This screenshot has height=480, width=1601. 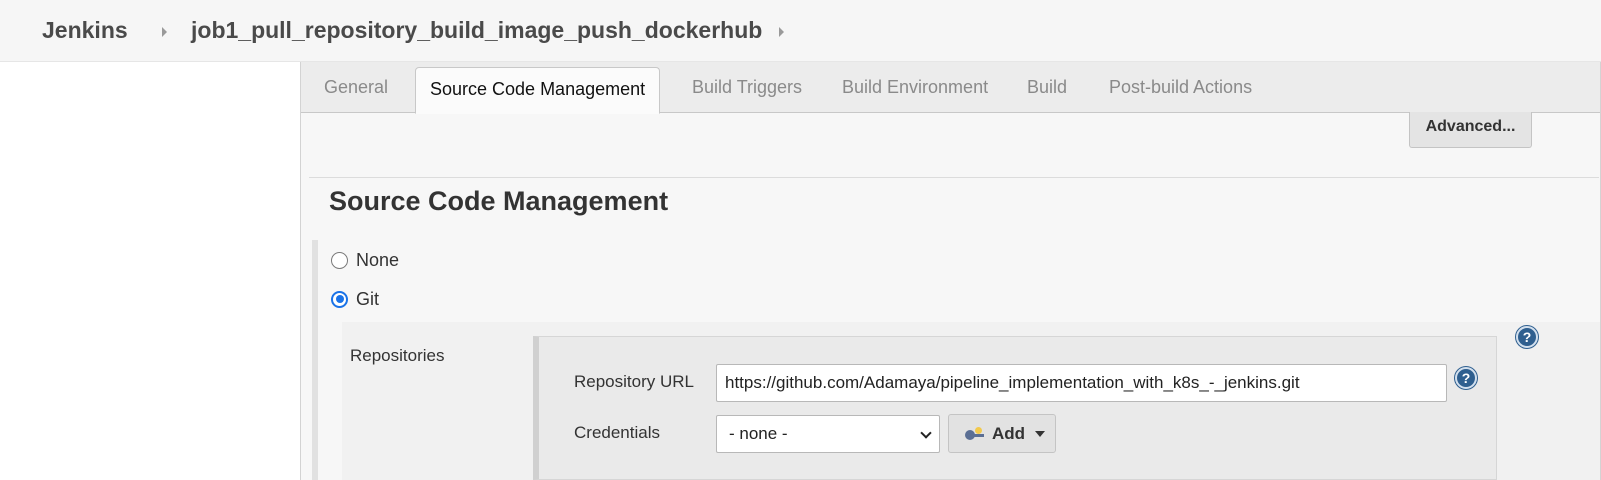 I want to click on credentials-select: - none -, so click(x=828, y=434).